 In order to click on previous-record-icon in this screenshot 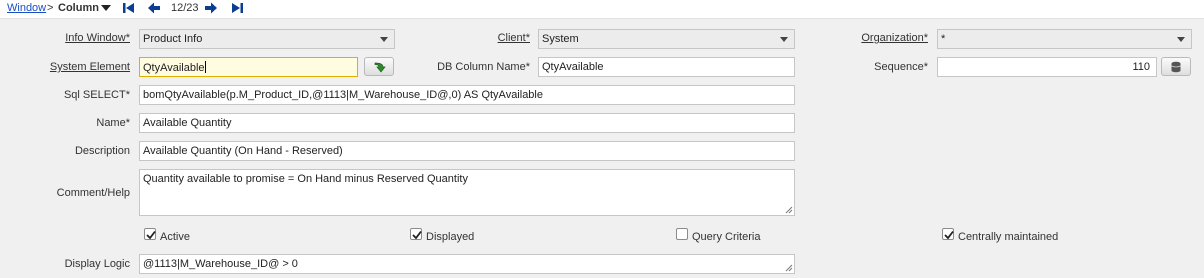, I will do `click(154, 8)`.